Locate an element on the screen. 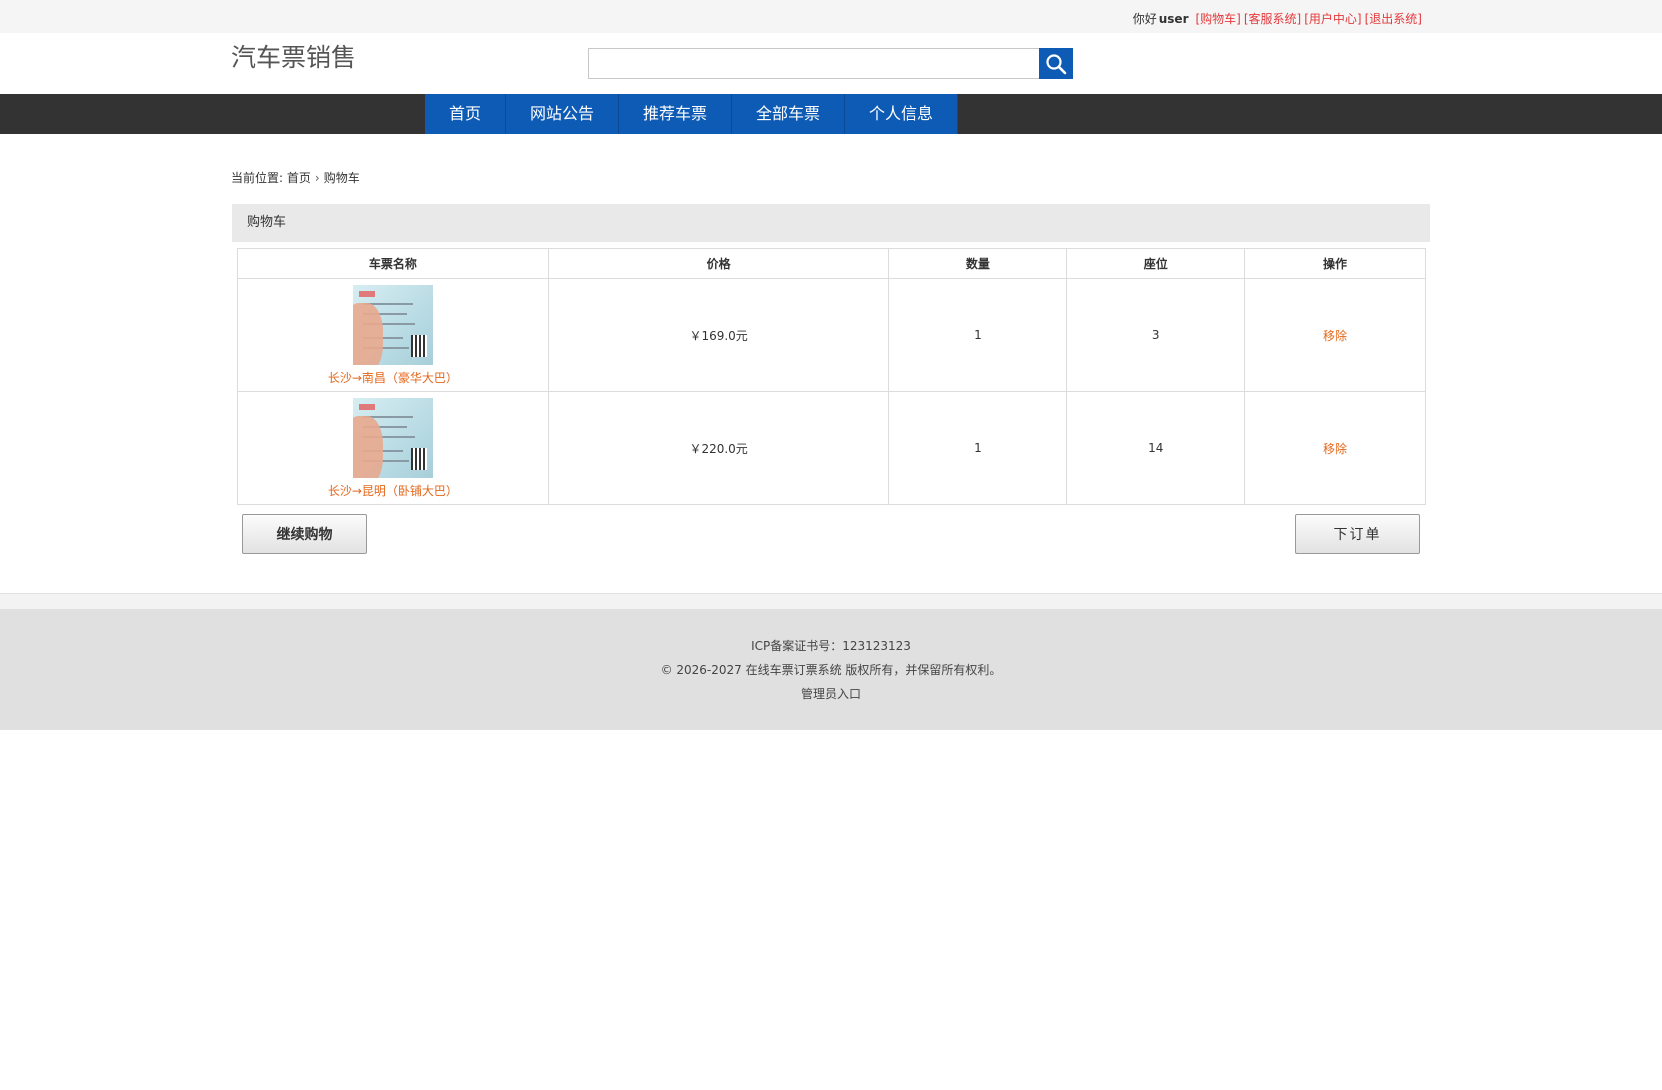  price-cell: ￥220.0元 is located at coordinates (718, 448).